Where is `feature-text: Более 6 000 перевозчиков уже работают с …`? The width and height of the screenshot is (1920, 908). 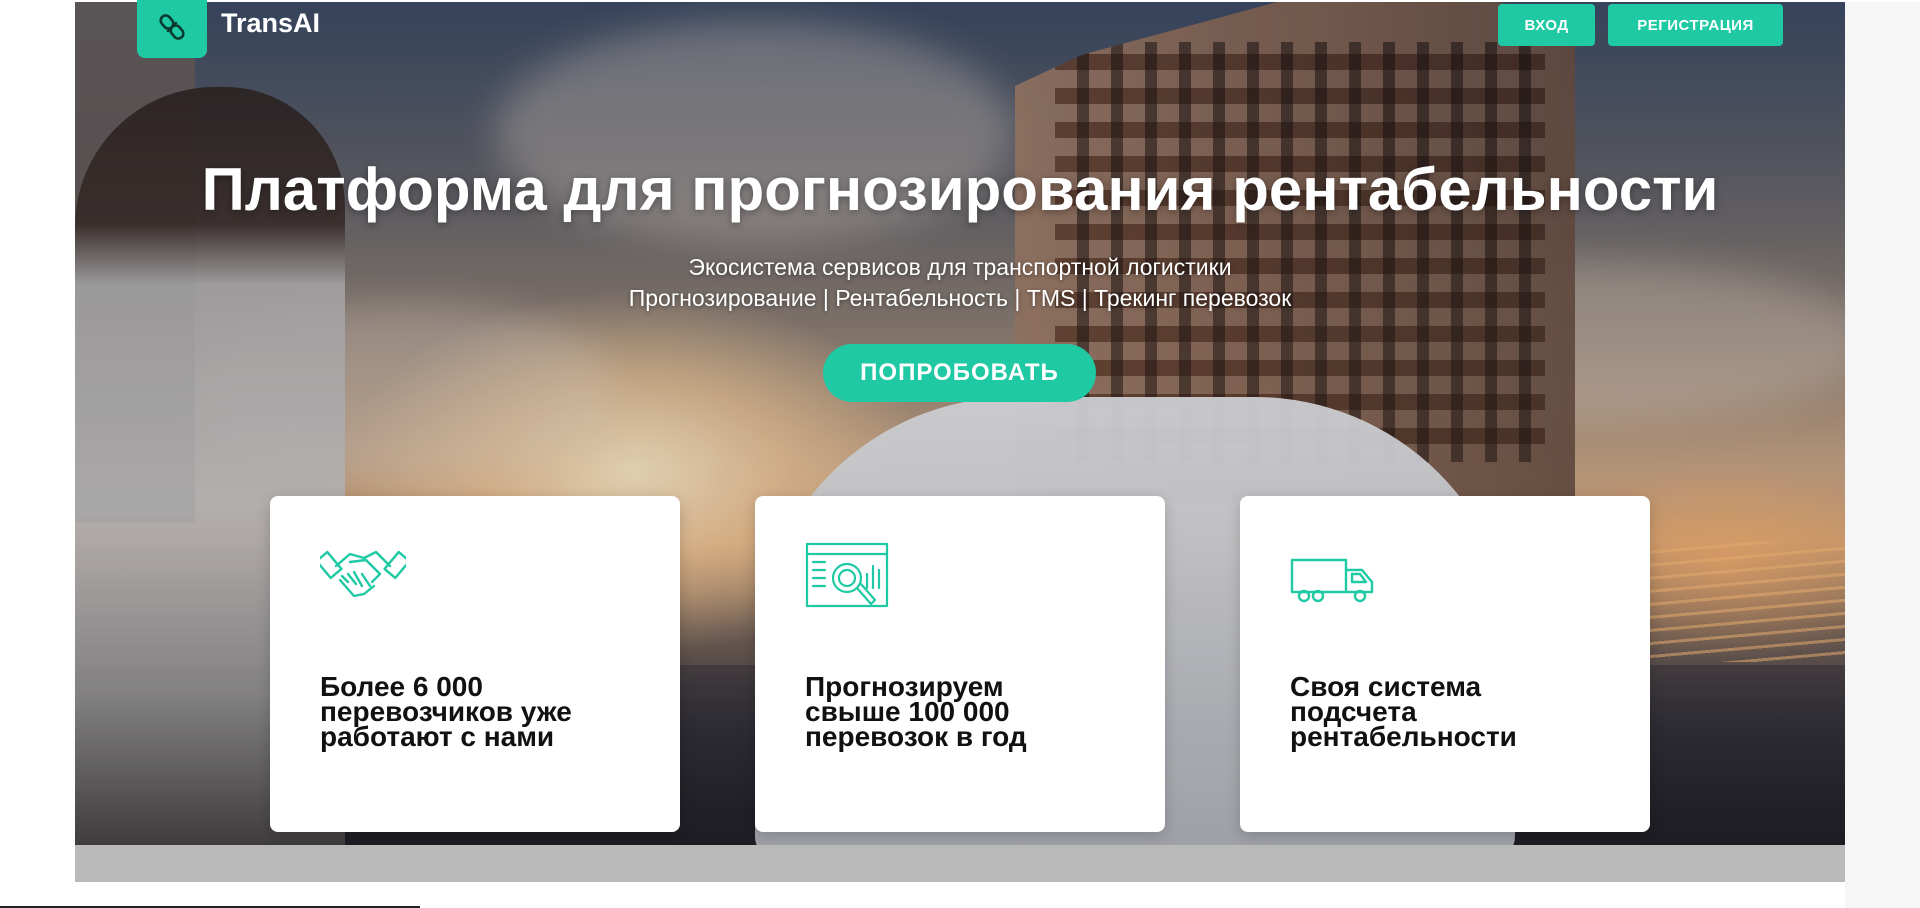
feature-text: Более 6 000 перевозчиков уже работают с … is located at coordinates (446, 711).